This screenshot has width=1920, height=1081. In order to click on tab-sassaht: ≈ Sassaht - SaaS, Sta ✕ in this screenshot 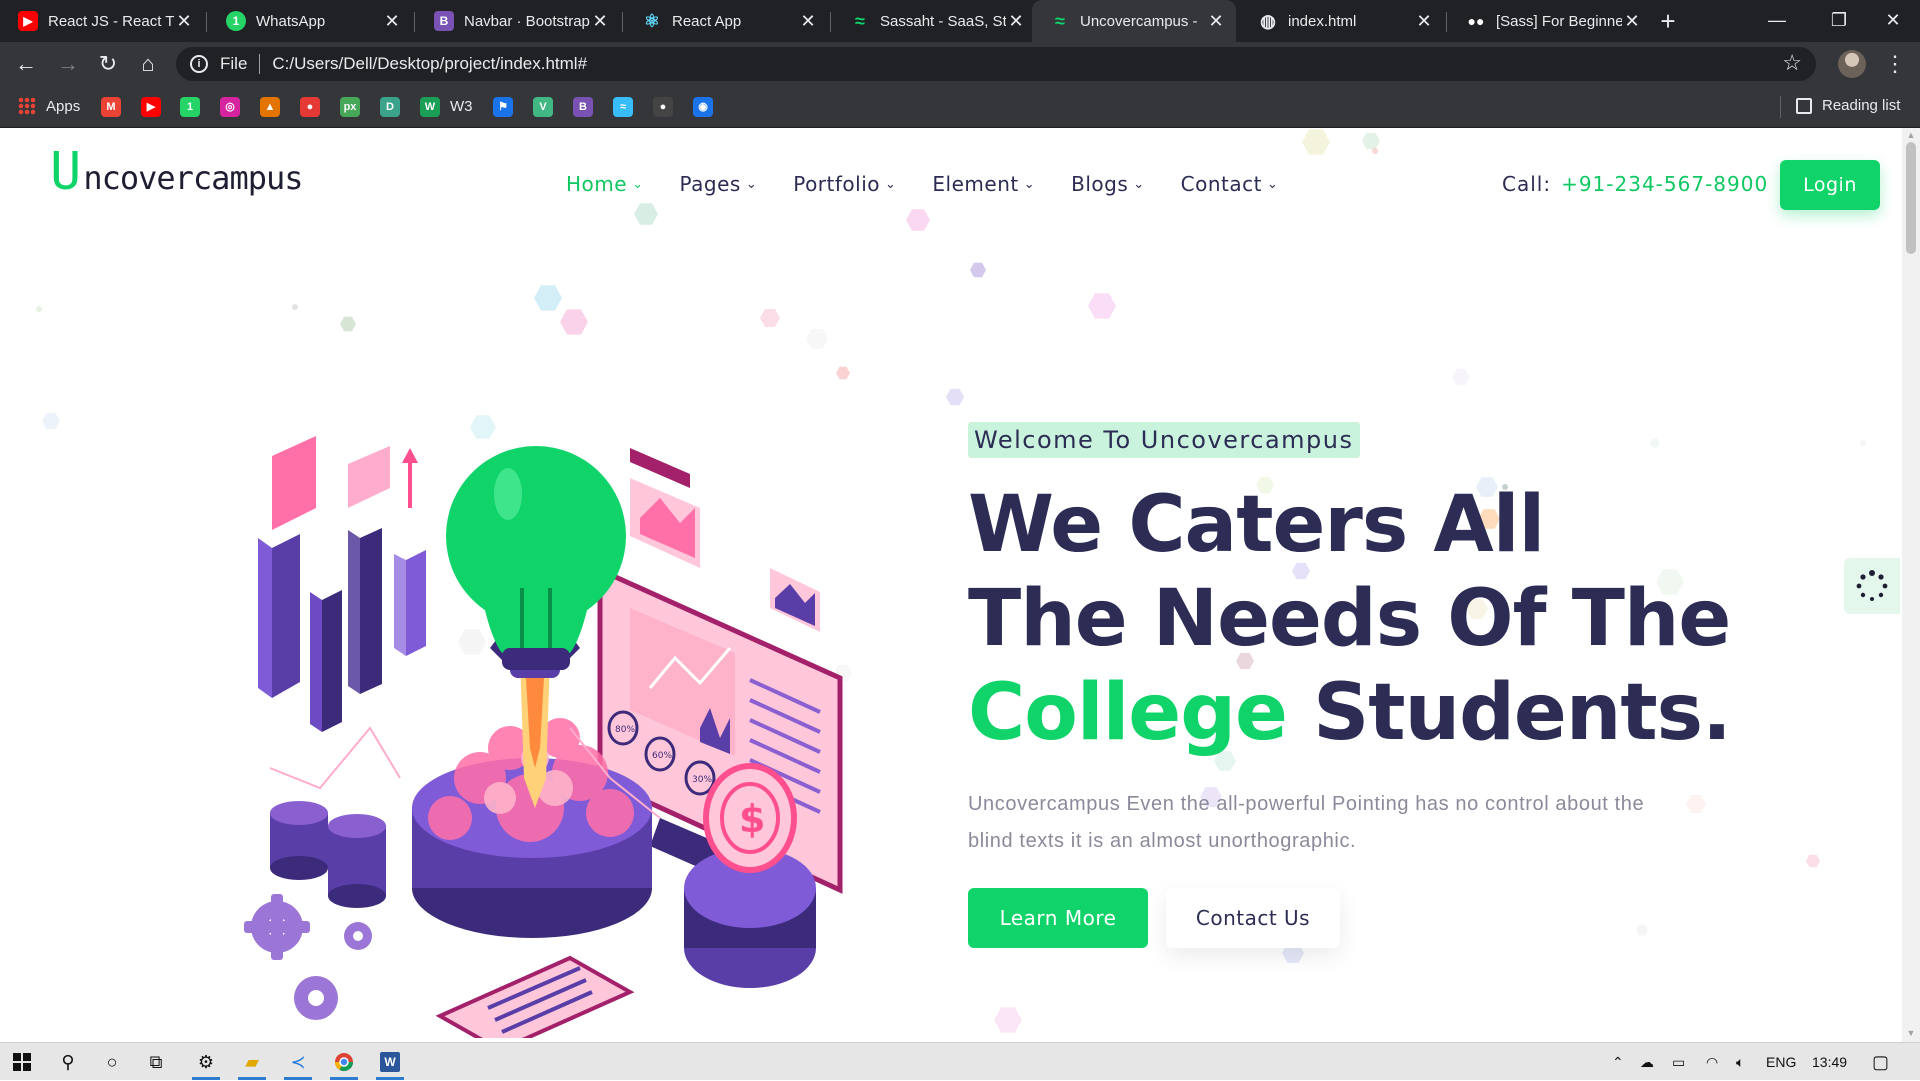, I will do `click(934, 21)`.